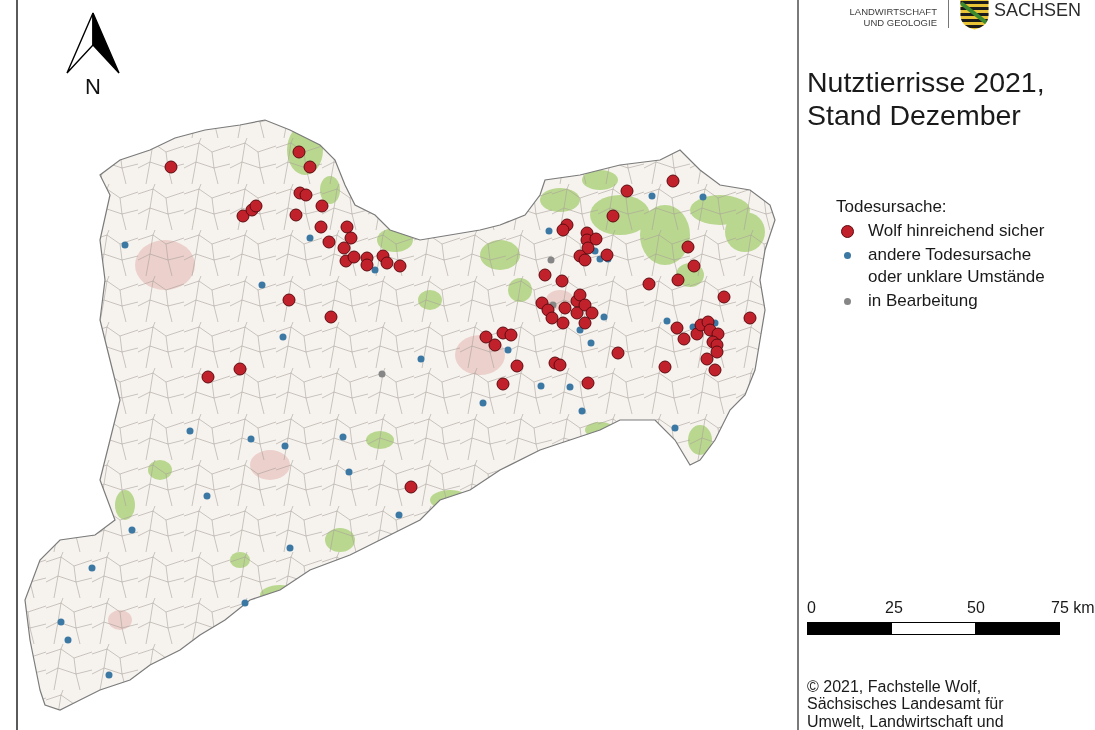  What do you see at coordinates (956, 231) in the screenshot?
I see `legend-label: Wolf hinreichend sicher` at bounding box center [956, 231].